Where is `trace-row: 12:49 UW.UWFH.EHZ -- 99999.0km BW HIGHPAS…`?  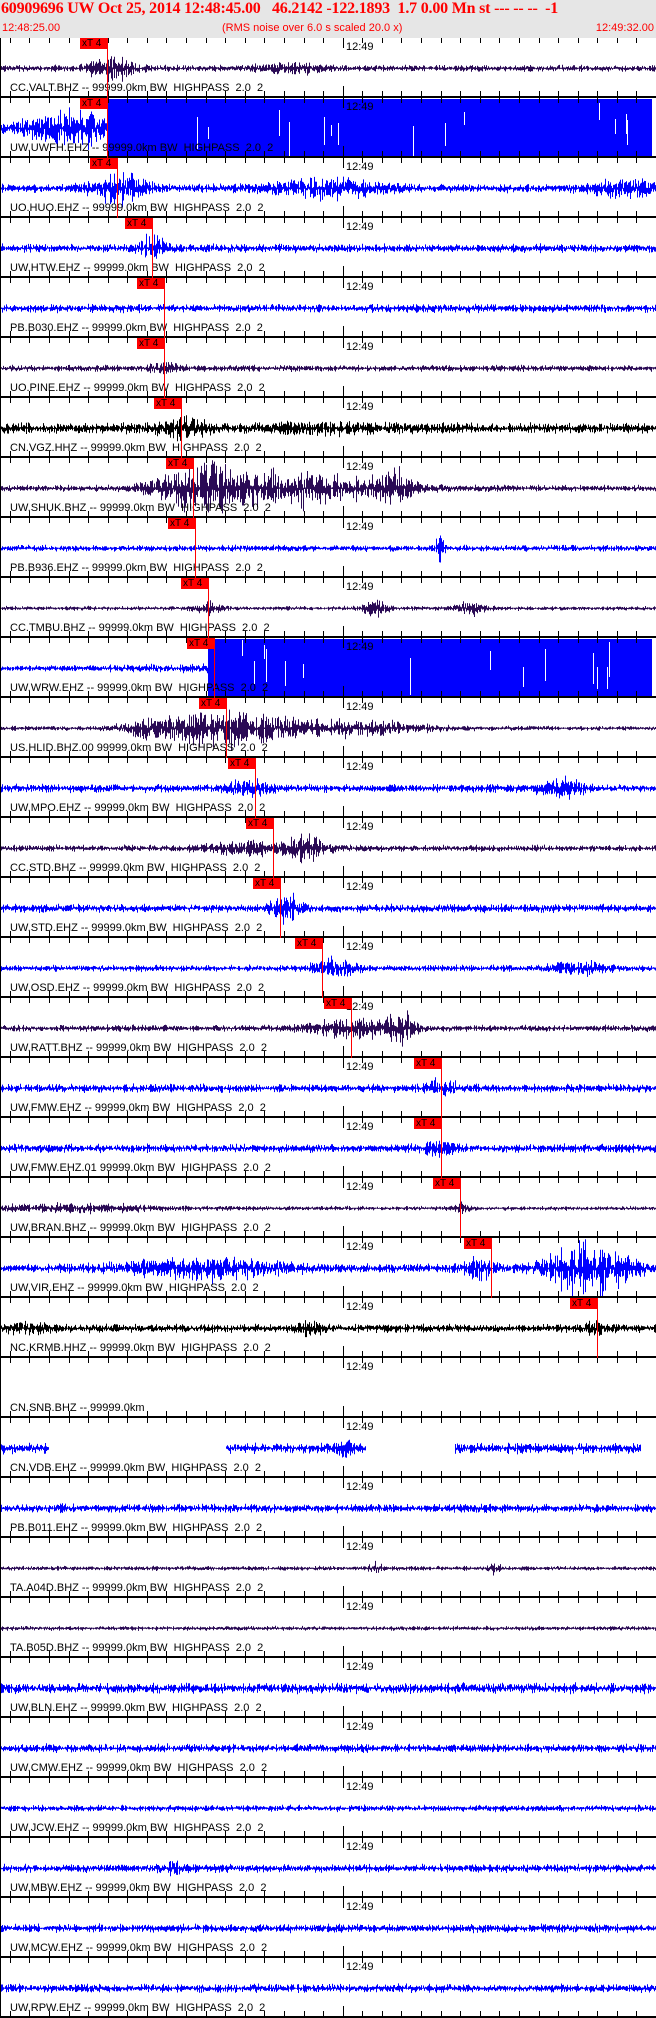 trace-row: 12:49 UW.UWFH.EHZ -- 99999.0km BW HIGHPAS… is located at coordinates (328, 128).